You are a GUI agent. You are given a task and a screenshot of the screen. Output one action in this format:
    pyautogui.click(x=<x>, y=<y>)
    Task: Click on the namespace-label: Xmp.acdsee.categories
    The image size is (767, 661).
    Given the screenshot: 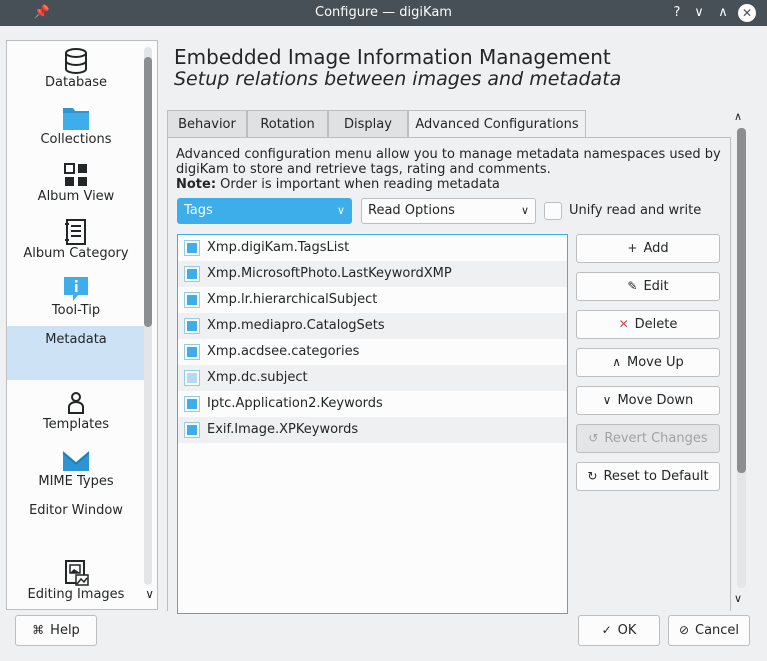 What is the action you would take?
    pyautogui.click(x=283, y=351)
    